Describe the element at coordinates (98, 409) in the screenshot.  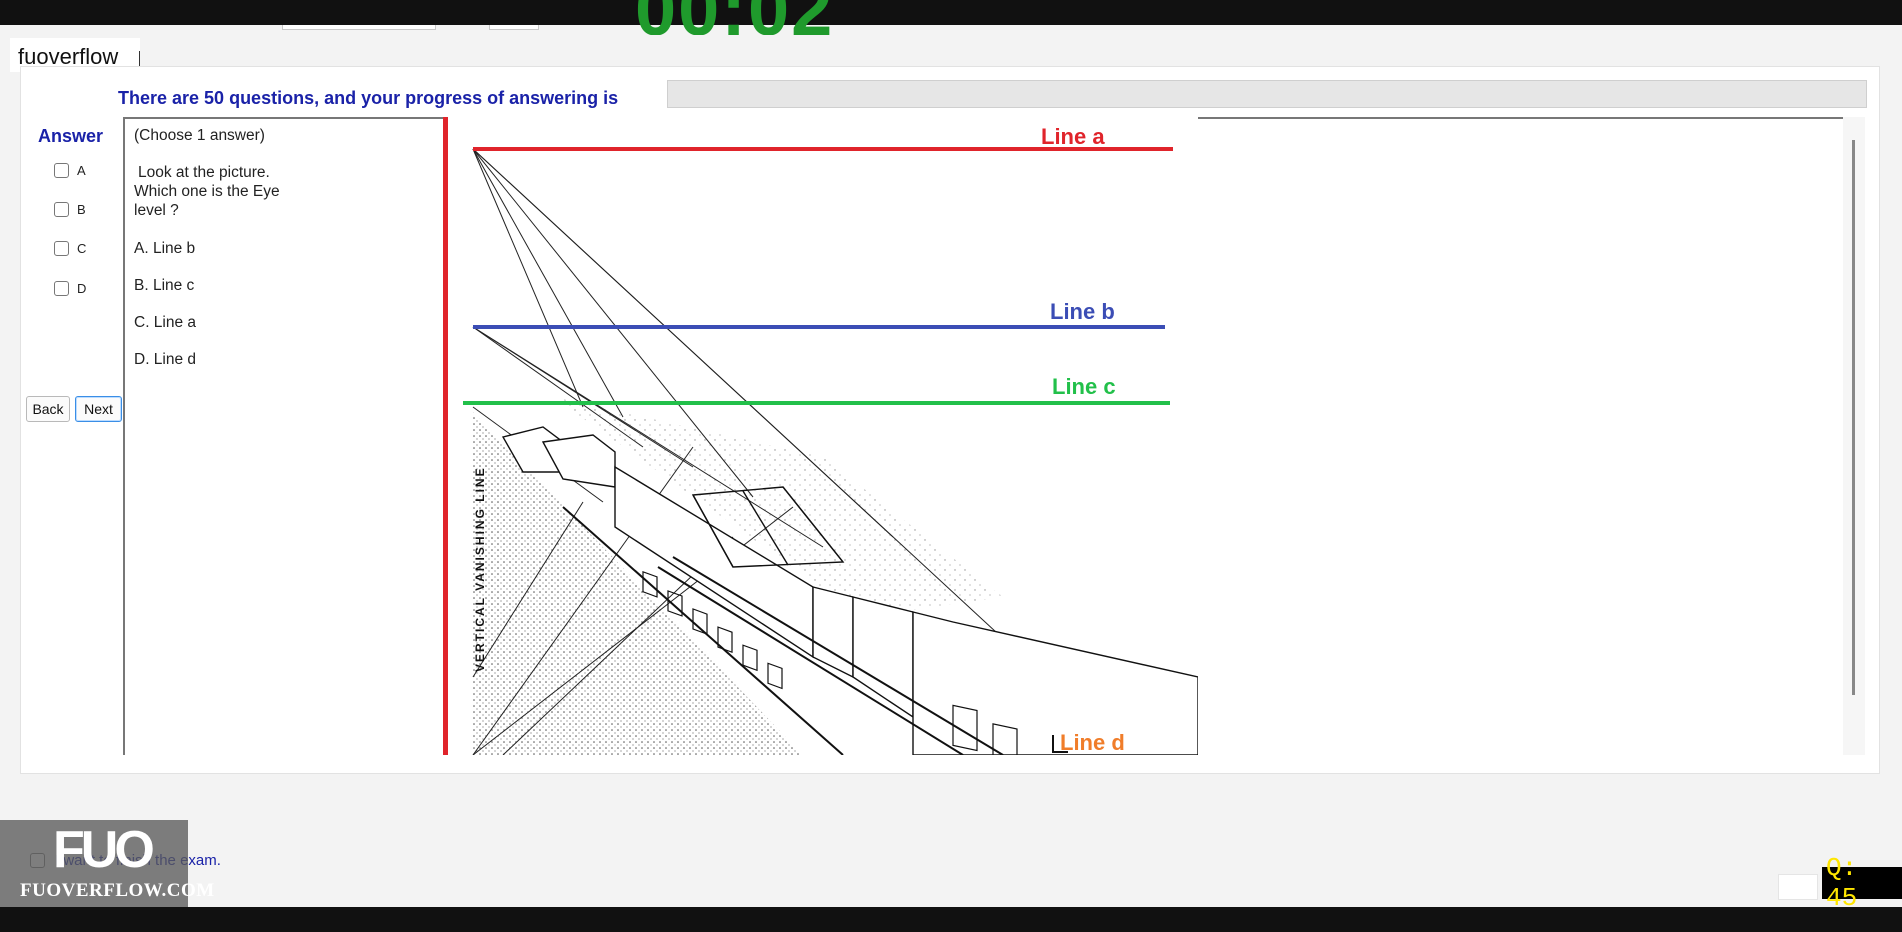
I see `next-button: Next` at that location.